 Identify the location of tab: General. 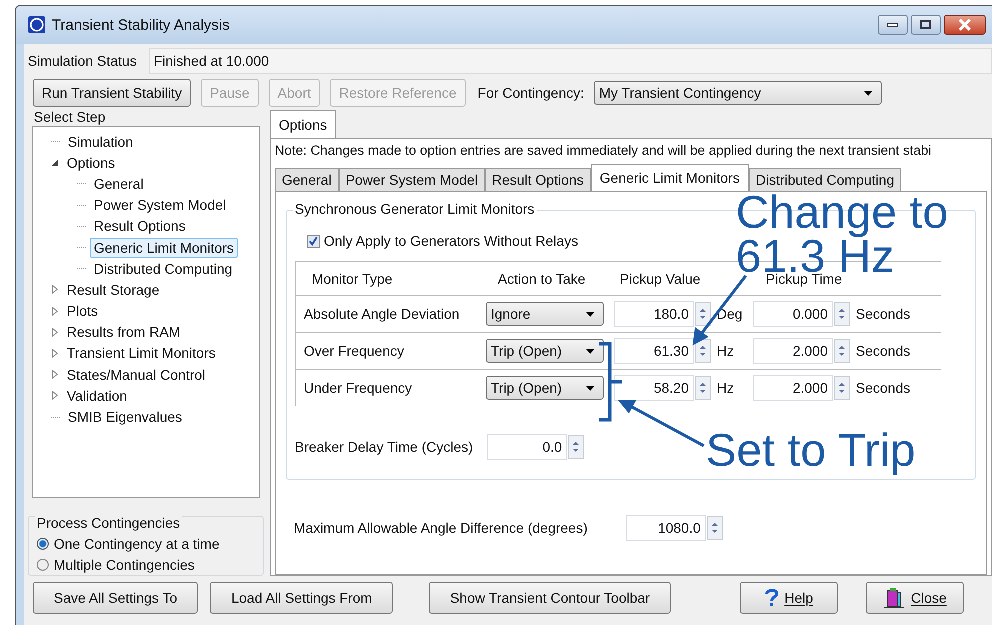
(307, 179).